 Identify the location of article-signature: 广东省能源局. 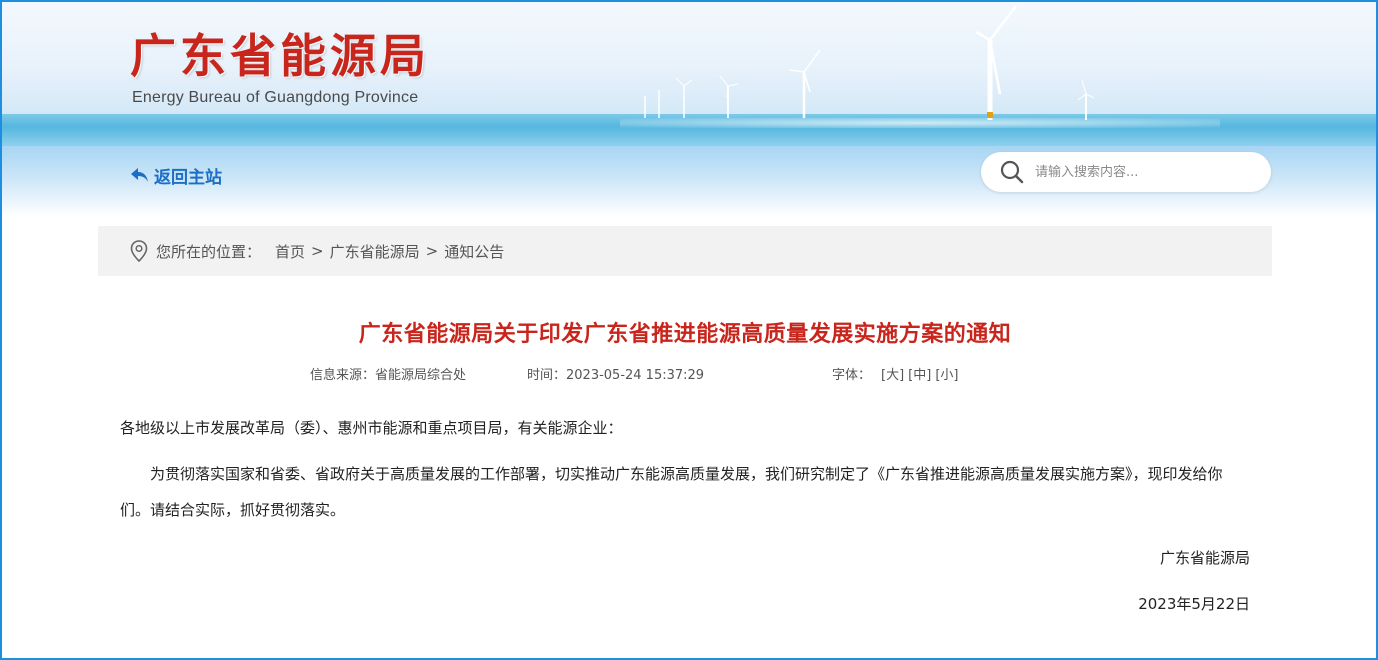
(1204, 558).